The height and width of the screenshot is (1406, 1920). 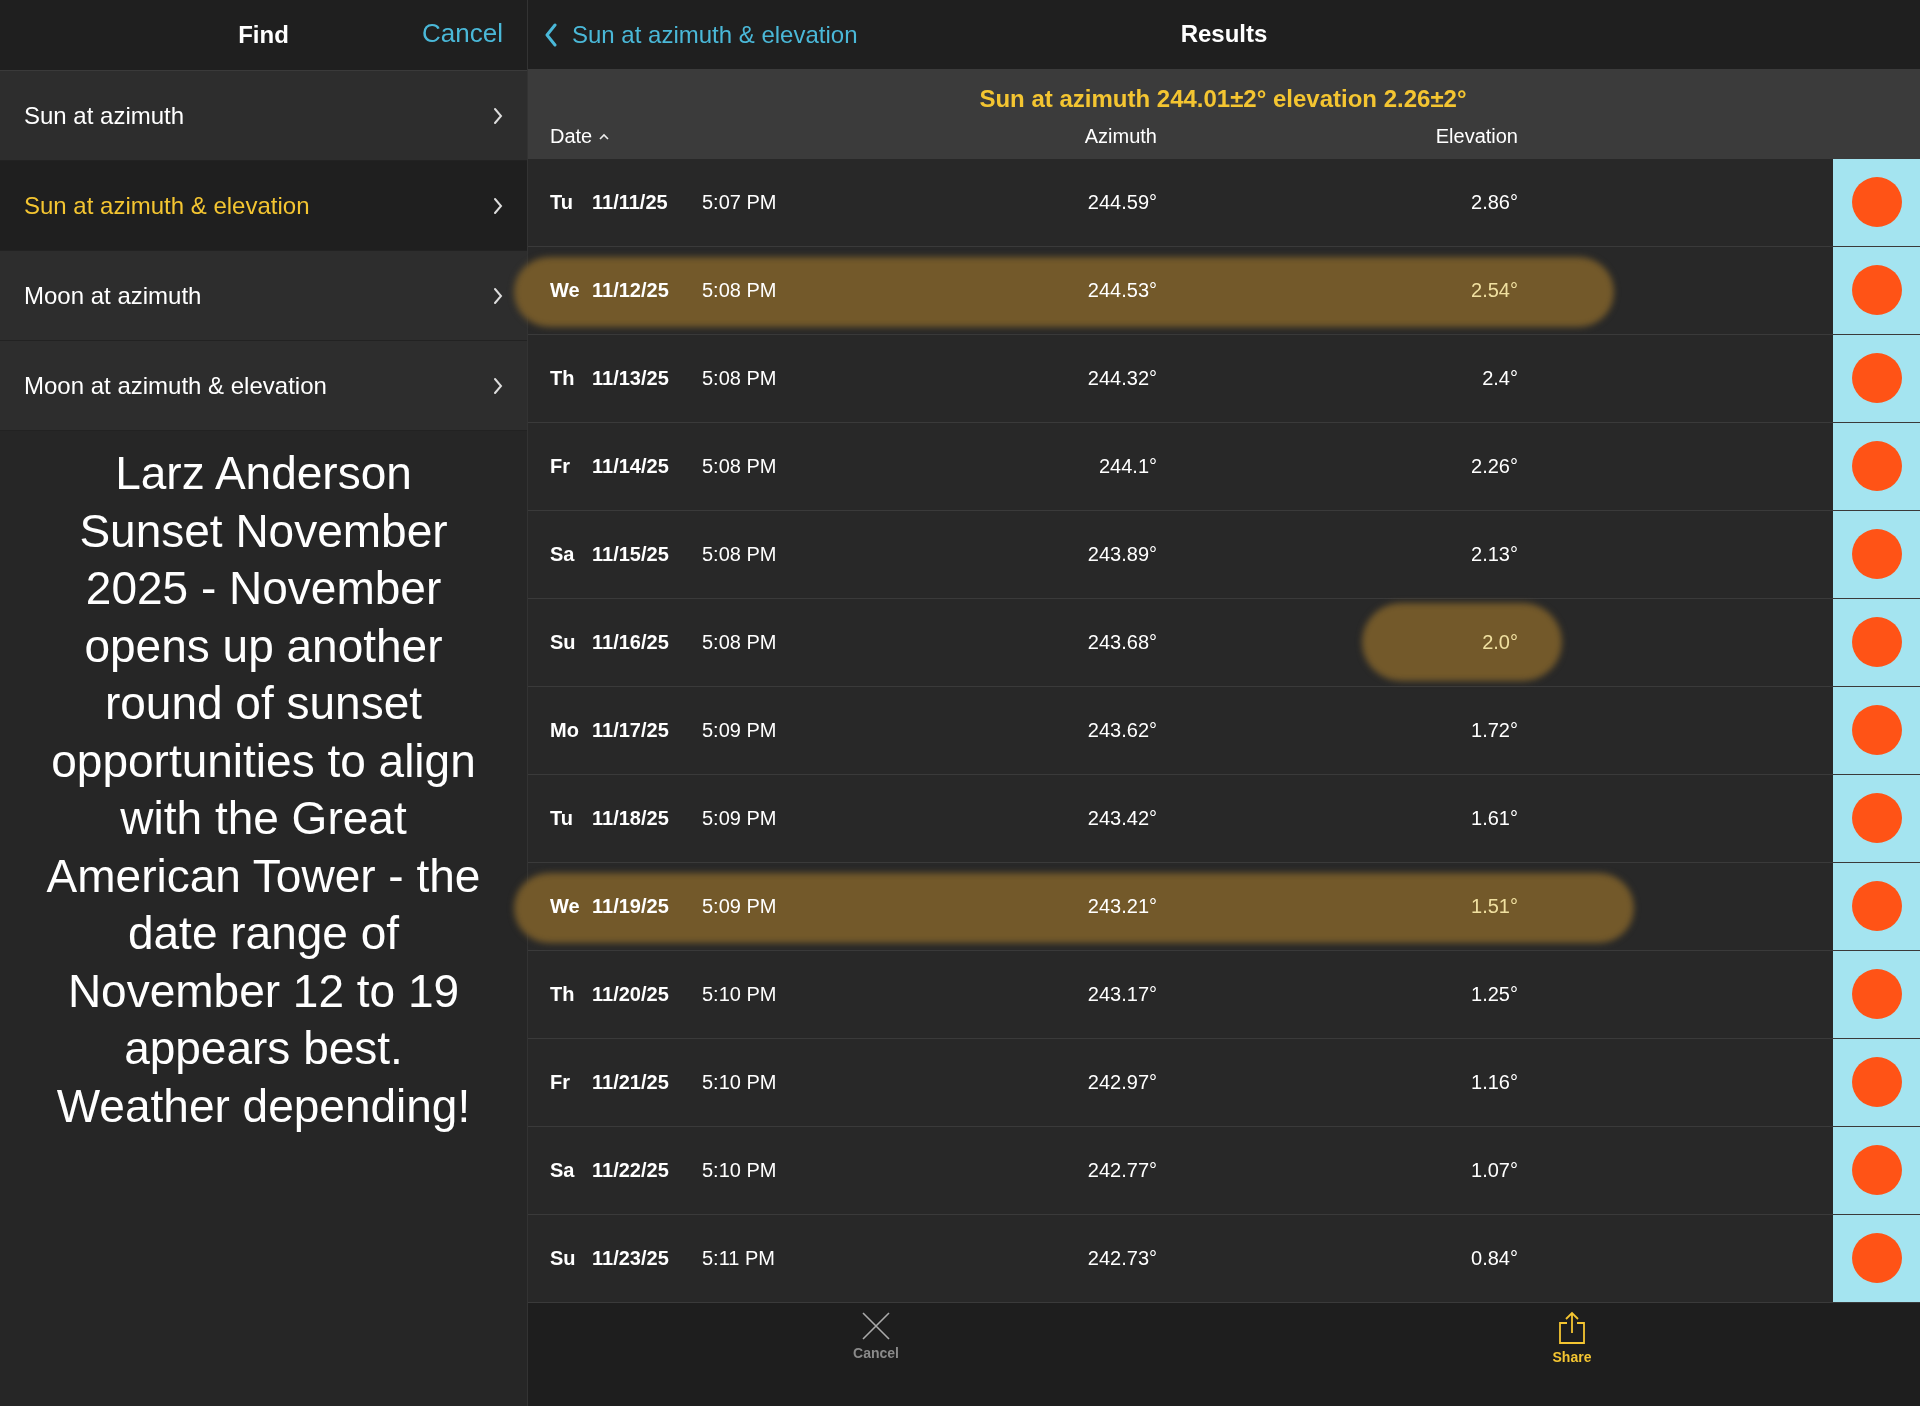 What do you see at coordinates (631, 378) in the screenshot?
I see `table-cell-text: 11/13/25` at bounding box center [631, 378].